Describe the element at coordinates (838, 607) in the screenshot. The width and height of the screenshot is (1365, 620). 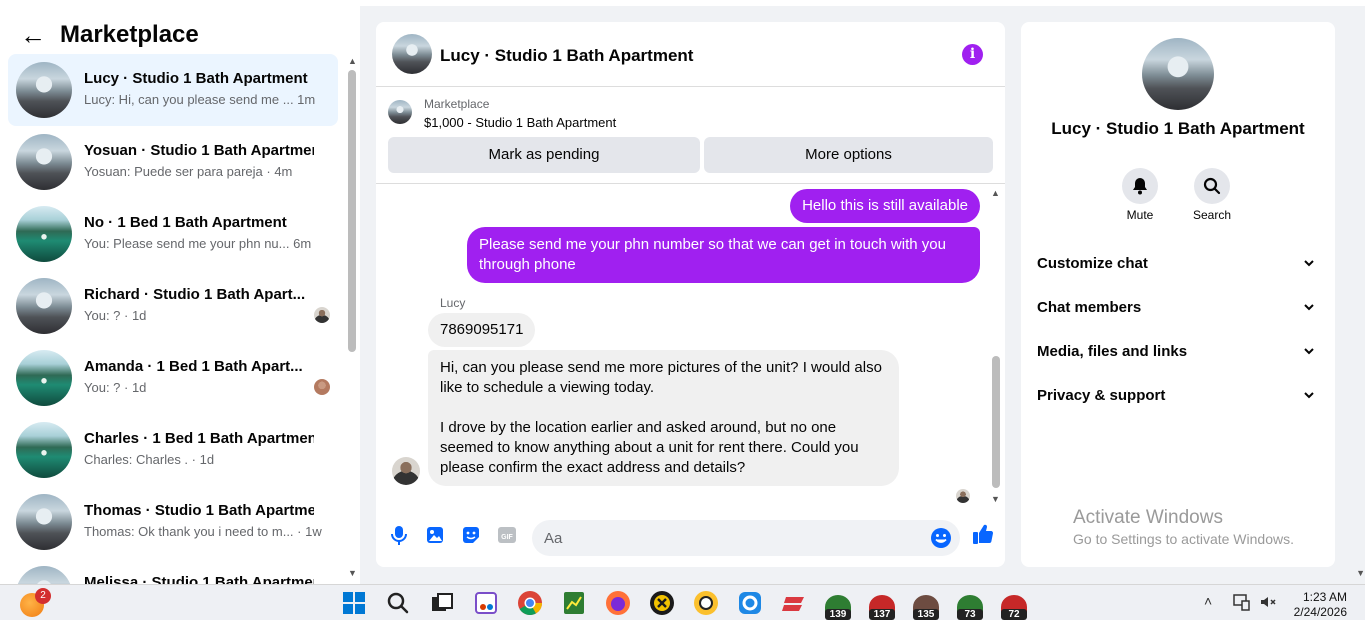
I see `game-icon-1: 139` at that location.